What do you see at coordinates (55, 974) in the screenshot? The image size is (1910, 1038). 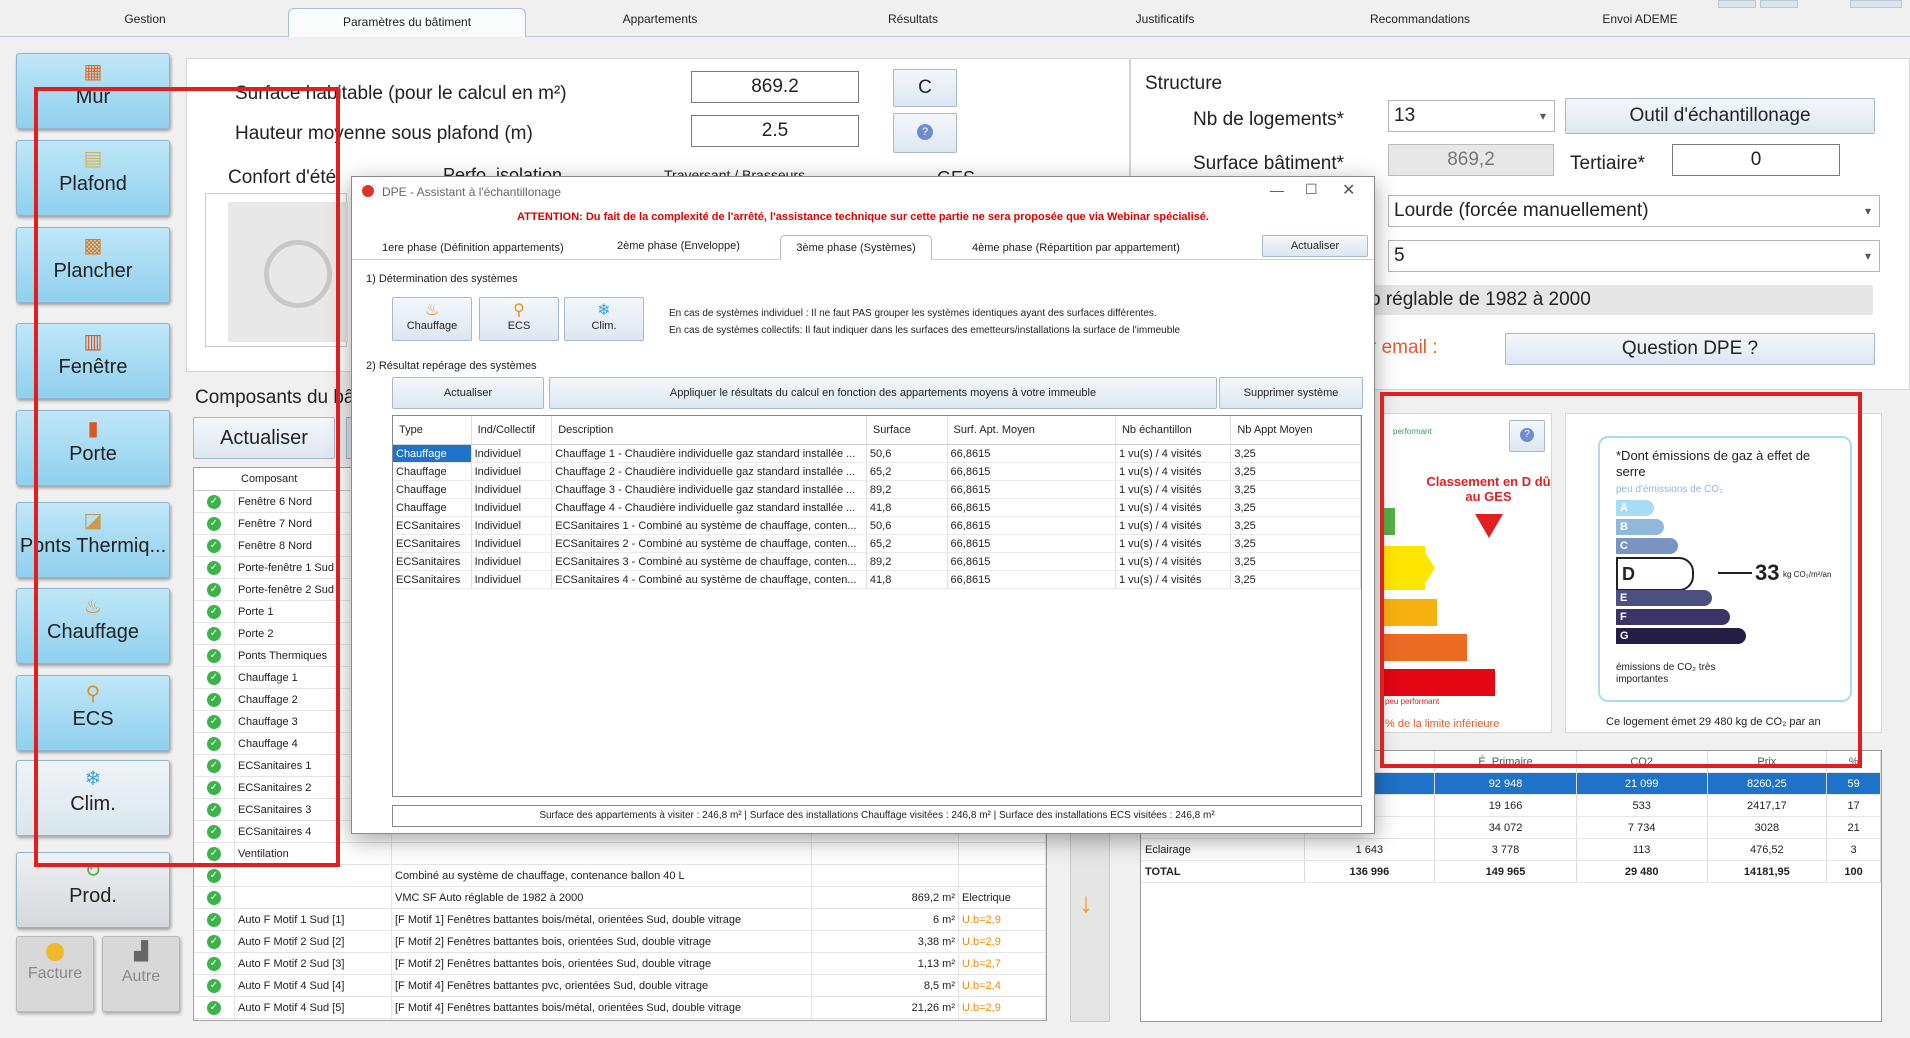 I see `facture-button: Facture` at bounding box center [55, 974].